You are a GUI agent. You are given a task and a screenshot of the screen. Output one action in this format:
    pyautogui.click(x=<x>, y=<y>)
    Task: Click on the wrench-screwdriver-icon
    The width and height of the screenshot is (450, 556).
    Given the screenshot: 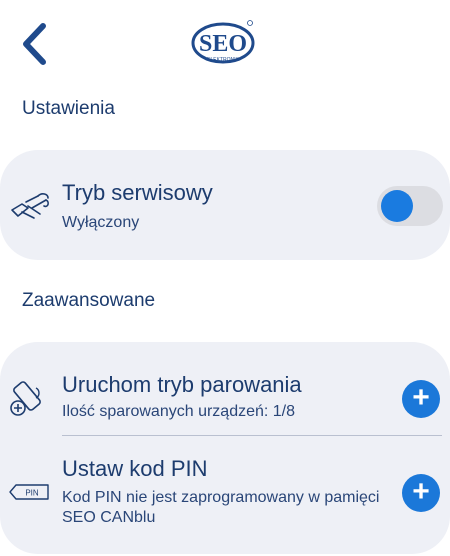 What is the action you would take?
    pyautogui.click(x=30, y=209)
    